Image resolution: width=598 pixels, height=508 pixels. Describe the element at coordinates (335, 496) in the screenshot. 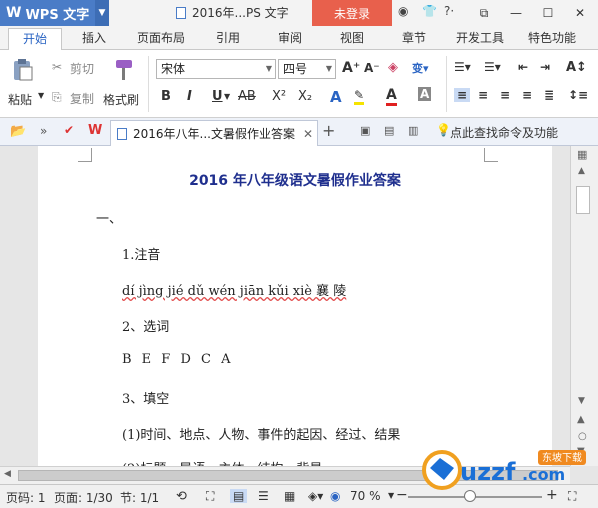

I see `eye-protect-icon: ◉` at that location.